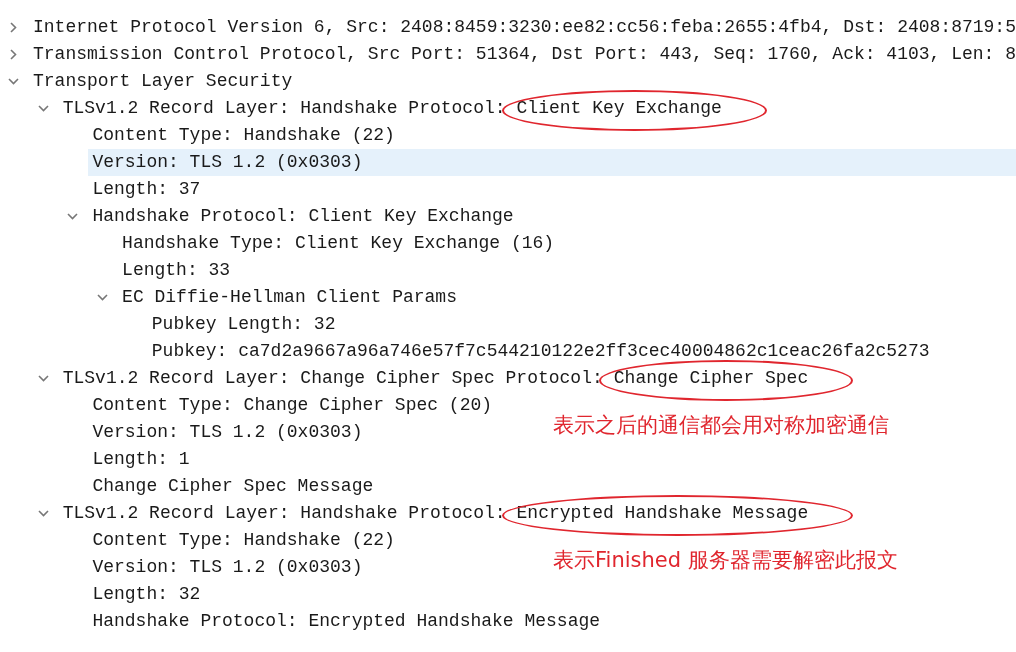 The height and width of the screenshot is (652, 1016). Describe the element at coordinates (711, 378) in the screenshot. I see `field-value: Change Cipher Spec` at that location.